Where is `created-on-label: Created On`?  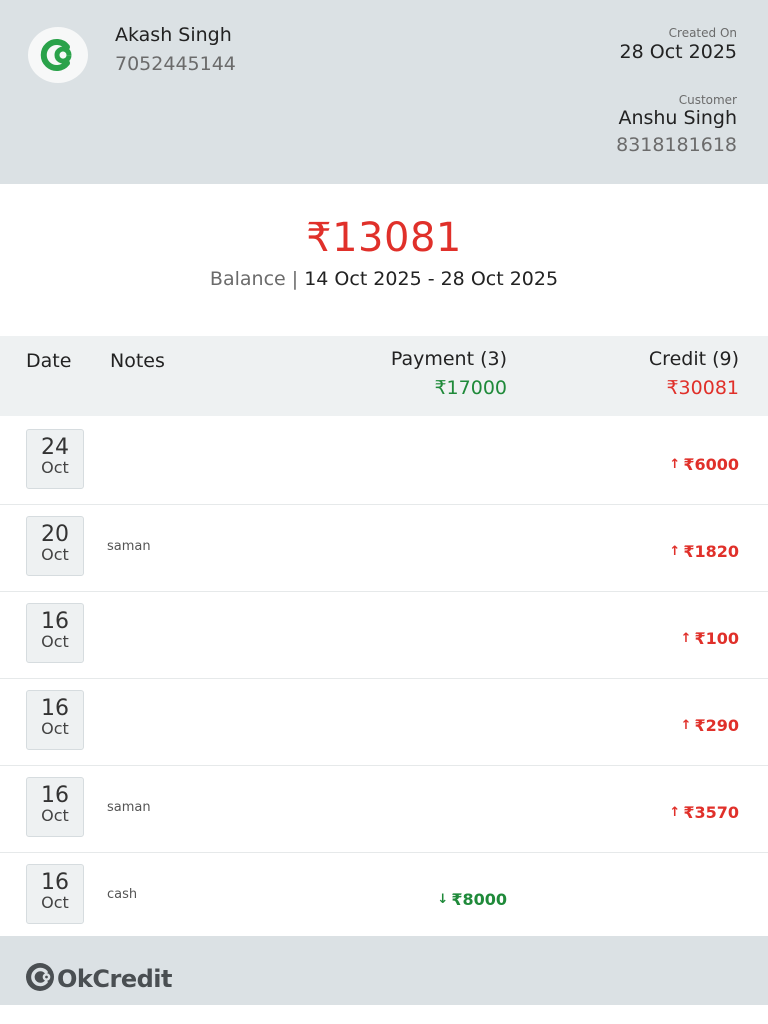 created-on-label: Created On is located at coordinates (702, 33).